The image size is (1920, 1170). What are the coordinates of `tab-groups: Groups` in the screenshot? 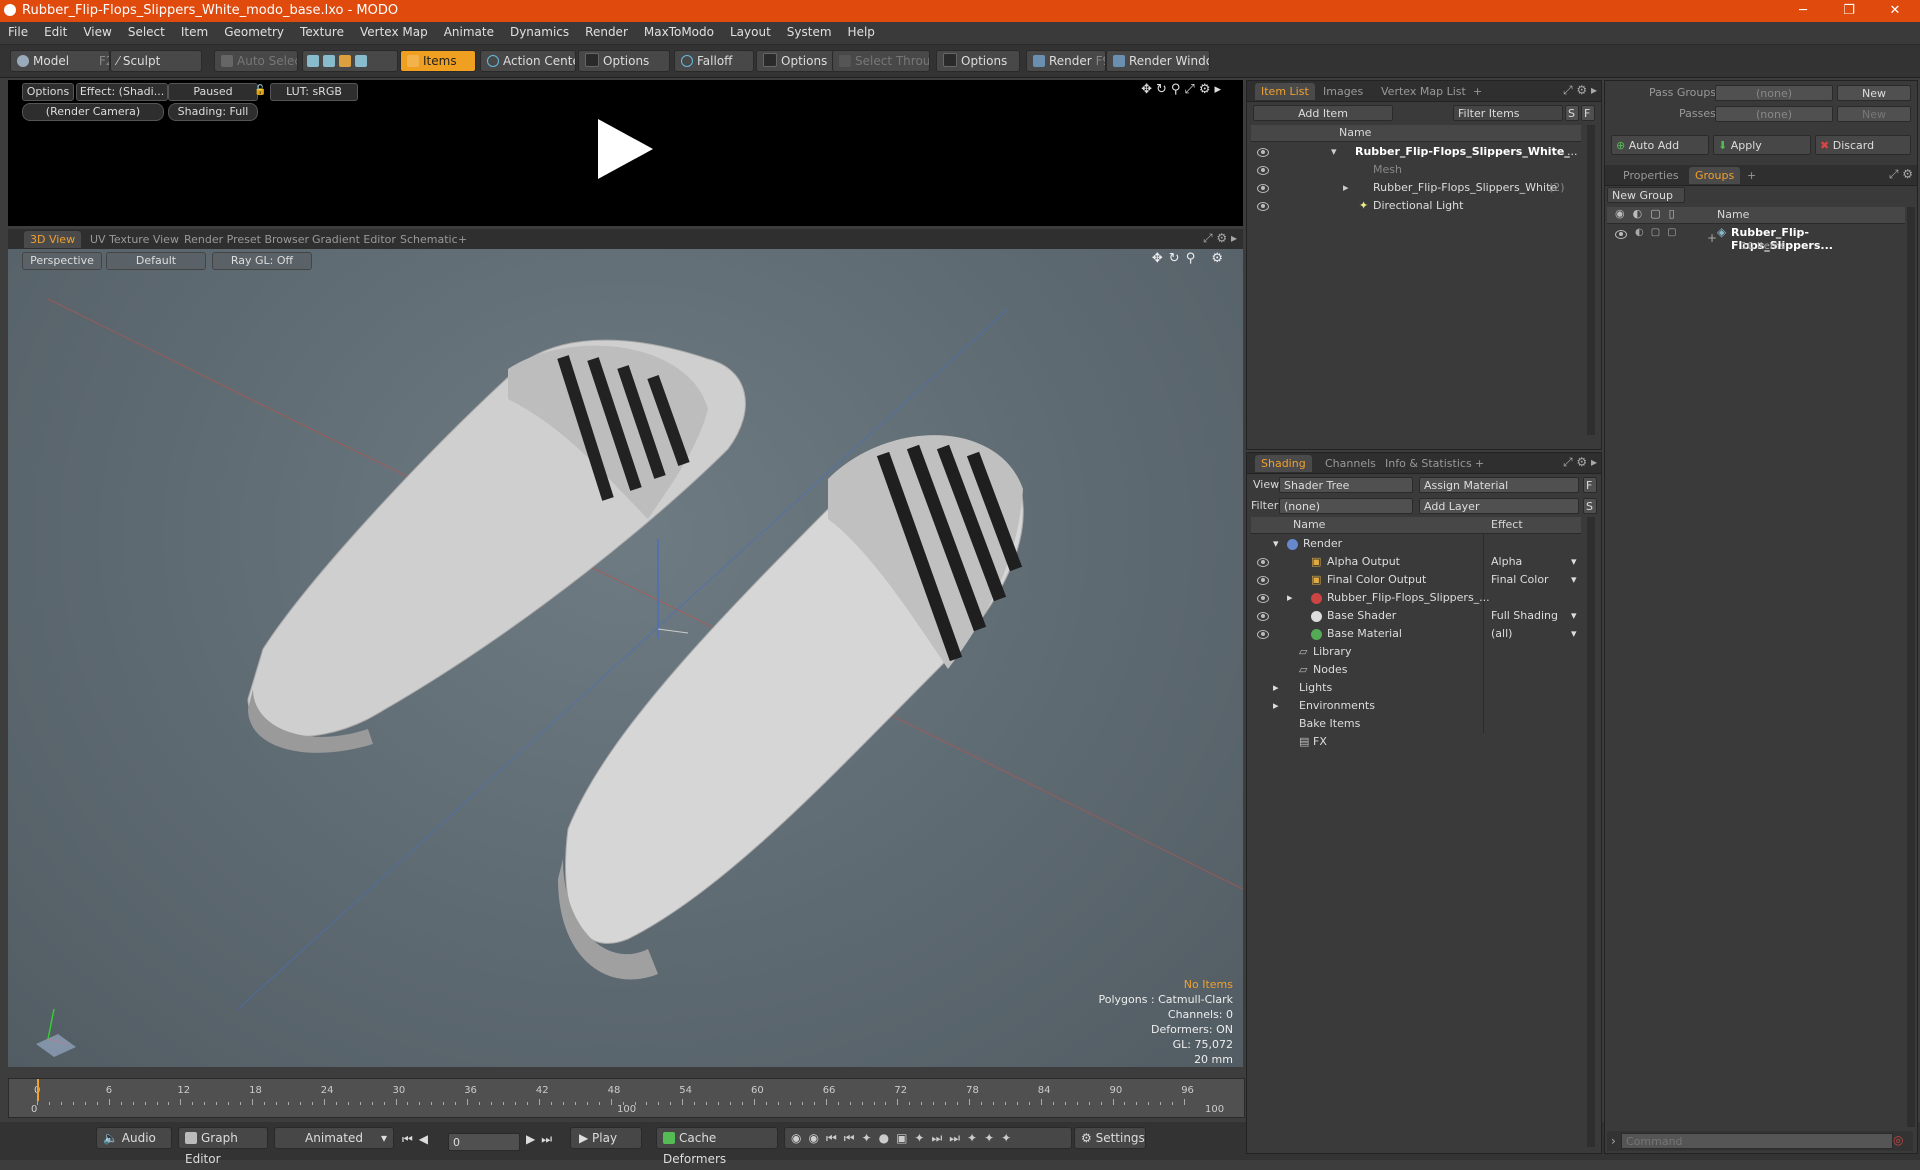 It's located at (1715, 175).